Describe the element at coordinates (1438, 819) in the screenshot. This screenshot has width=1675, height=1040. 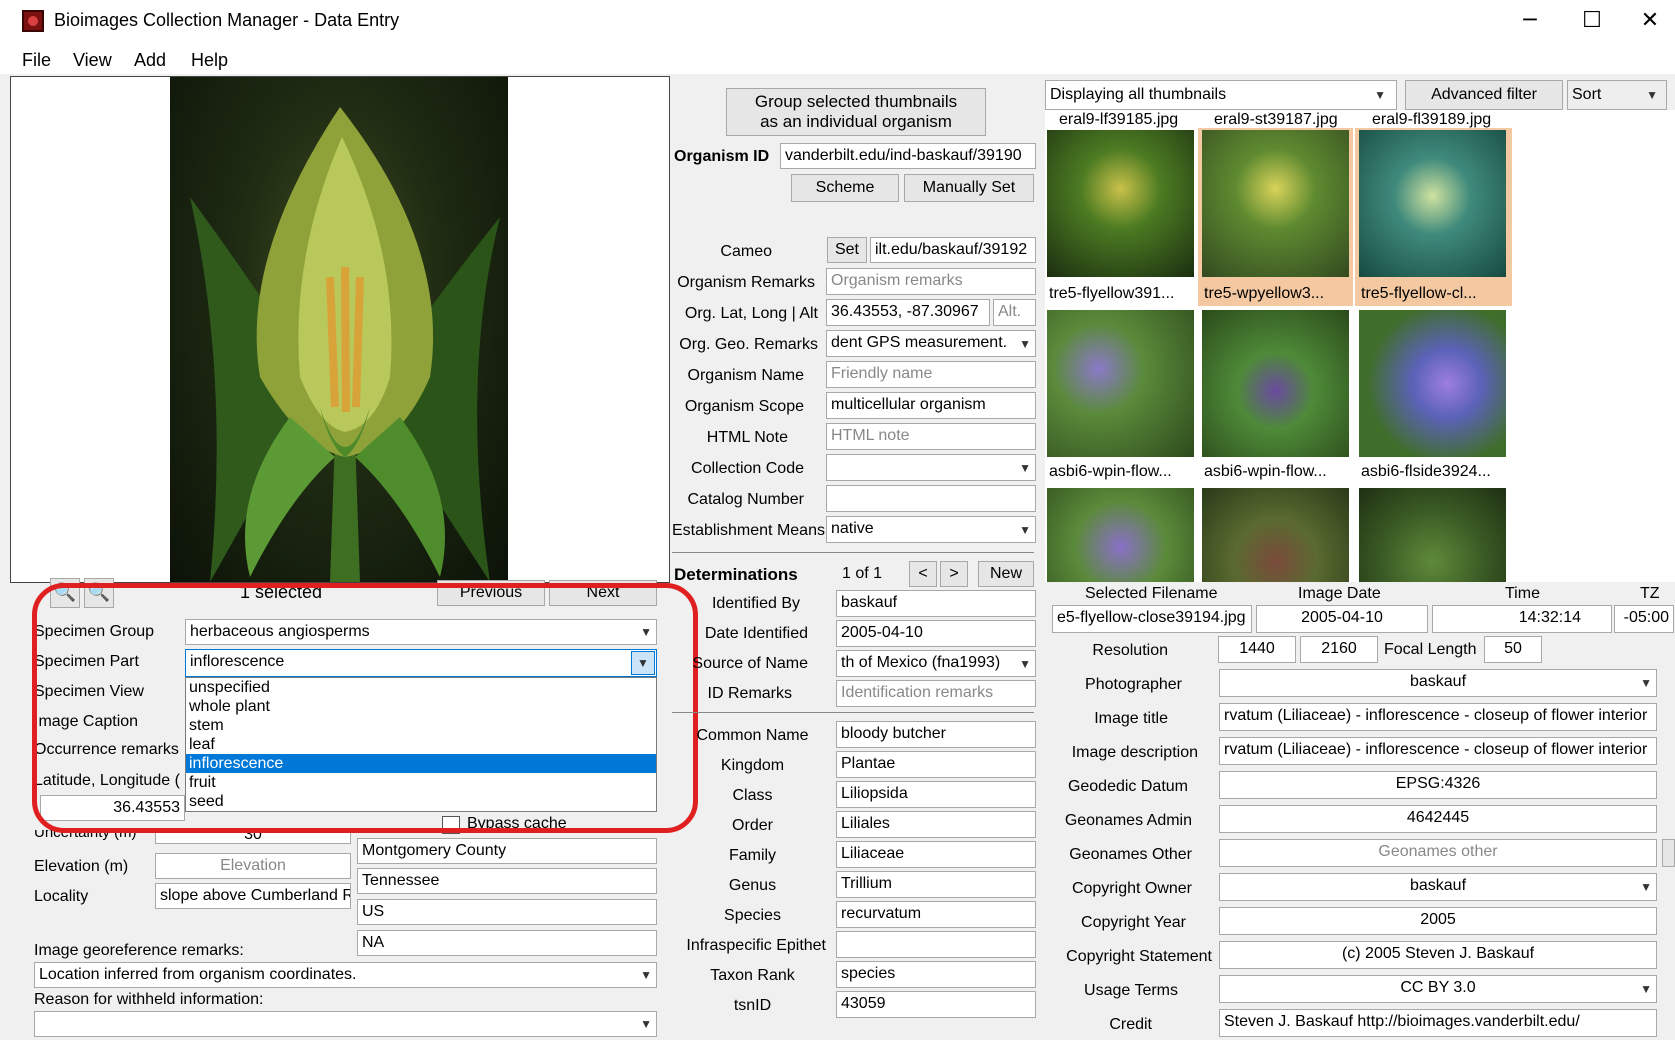
I see `geonames-admin-field: 4642445` at that location.